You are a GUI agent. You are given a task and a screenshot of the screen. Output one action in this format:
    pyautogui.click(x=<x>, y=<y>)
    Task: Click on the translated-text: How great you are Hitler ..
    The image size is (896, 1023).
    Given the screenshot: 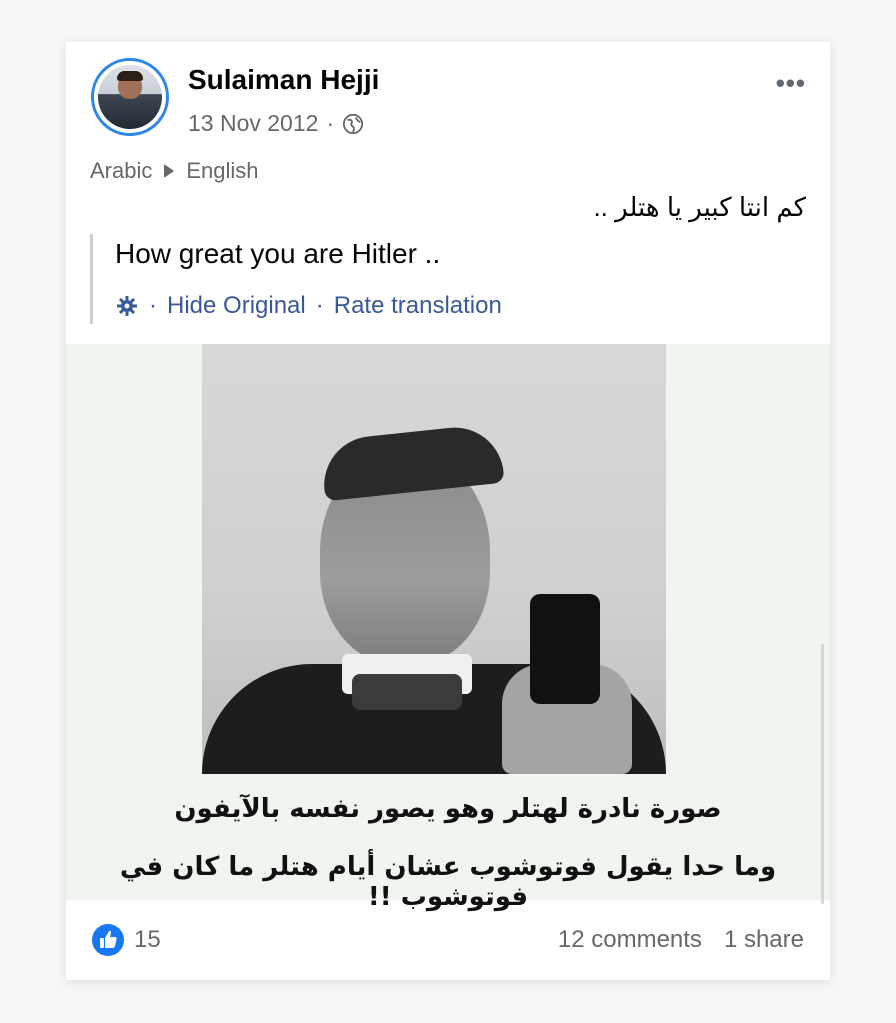 What is the action you would take?
    pyautogui.click(x=278, y=253)
    